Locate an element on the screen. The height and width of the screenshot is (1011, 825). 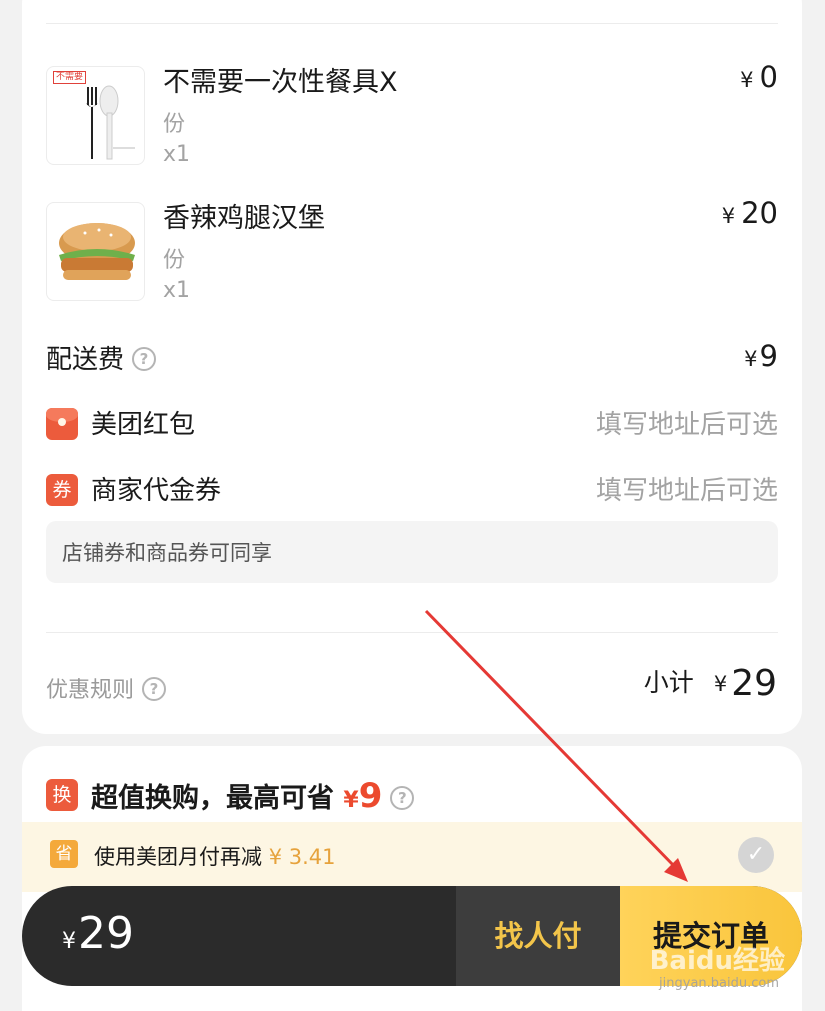
check-icon: ✓ is located at coordinates (756, 855).